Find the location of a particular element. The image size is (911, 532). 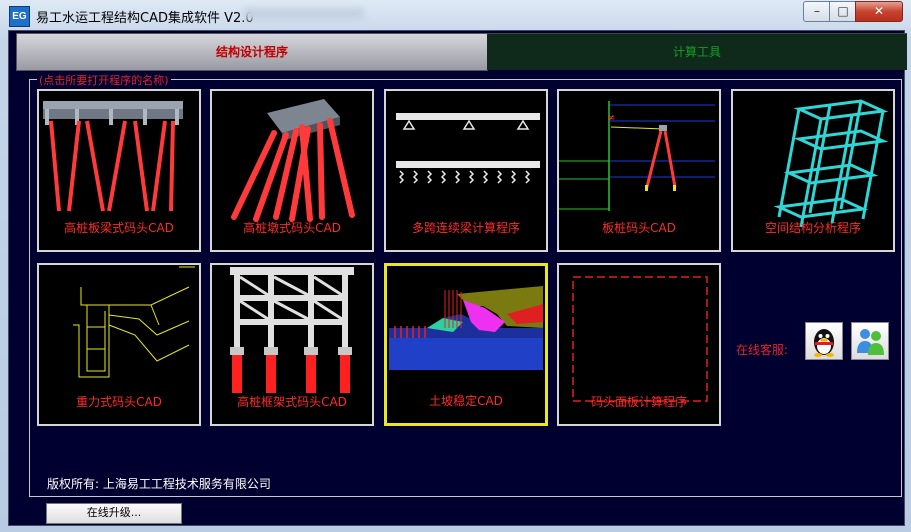

program-label: 空间结构分析程序 is located at coordinates (812, 228).